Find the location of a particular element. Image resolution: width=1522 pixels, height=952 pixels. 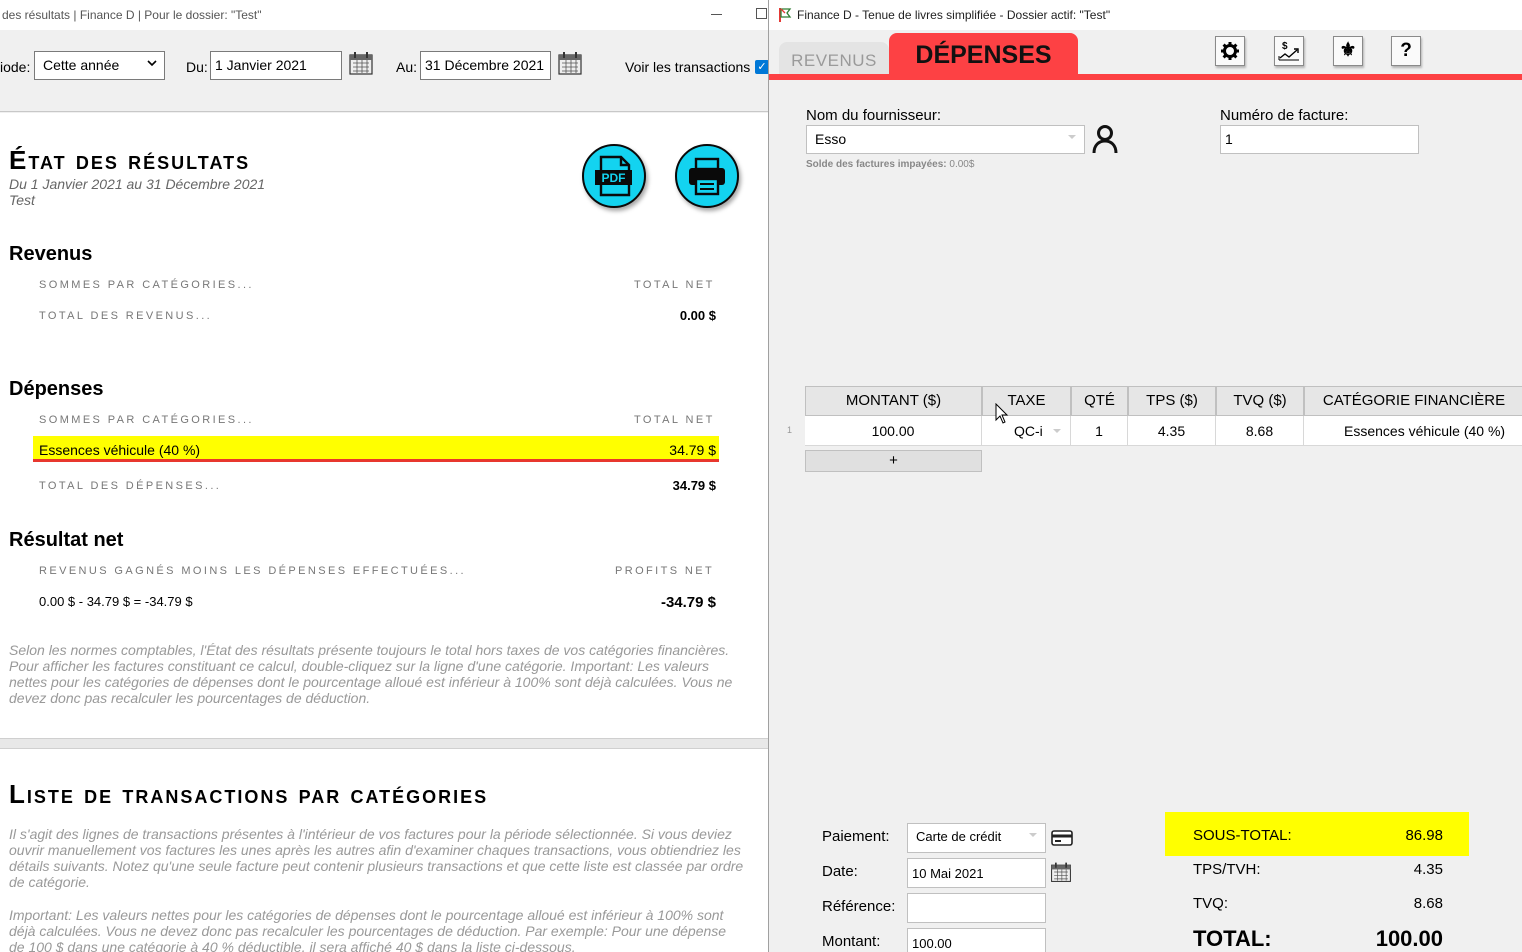

show-transactions-checkbox: ✓ is located at coordinates (761, 67).